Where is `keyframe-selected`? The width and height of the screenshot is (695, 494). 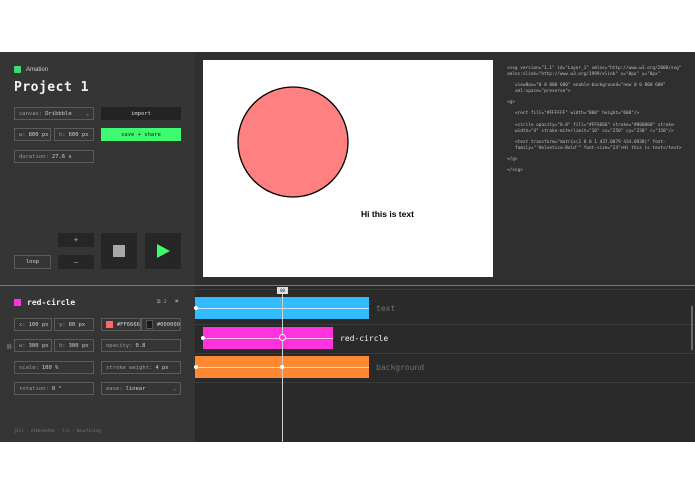
keyframe-selected is located at coordinates (282, 337).